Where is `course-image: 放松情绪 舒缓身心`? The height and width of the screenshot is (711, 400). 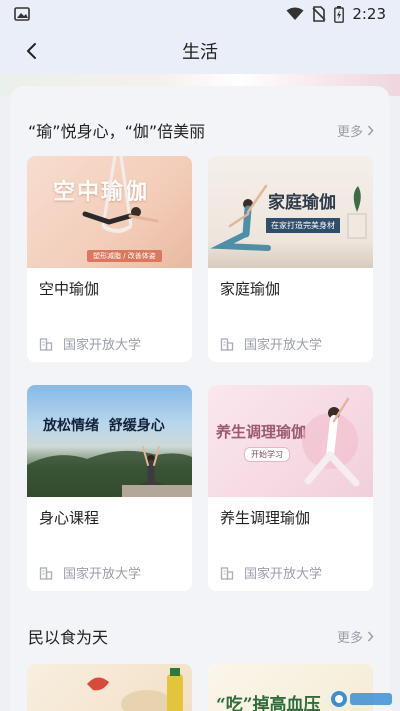 course-image: 放松情绪 舒缓身心 is located at coordinates (109, 441).